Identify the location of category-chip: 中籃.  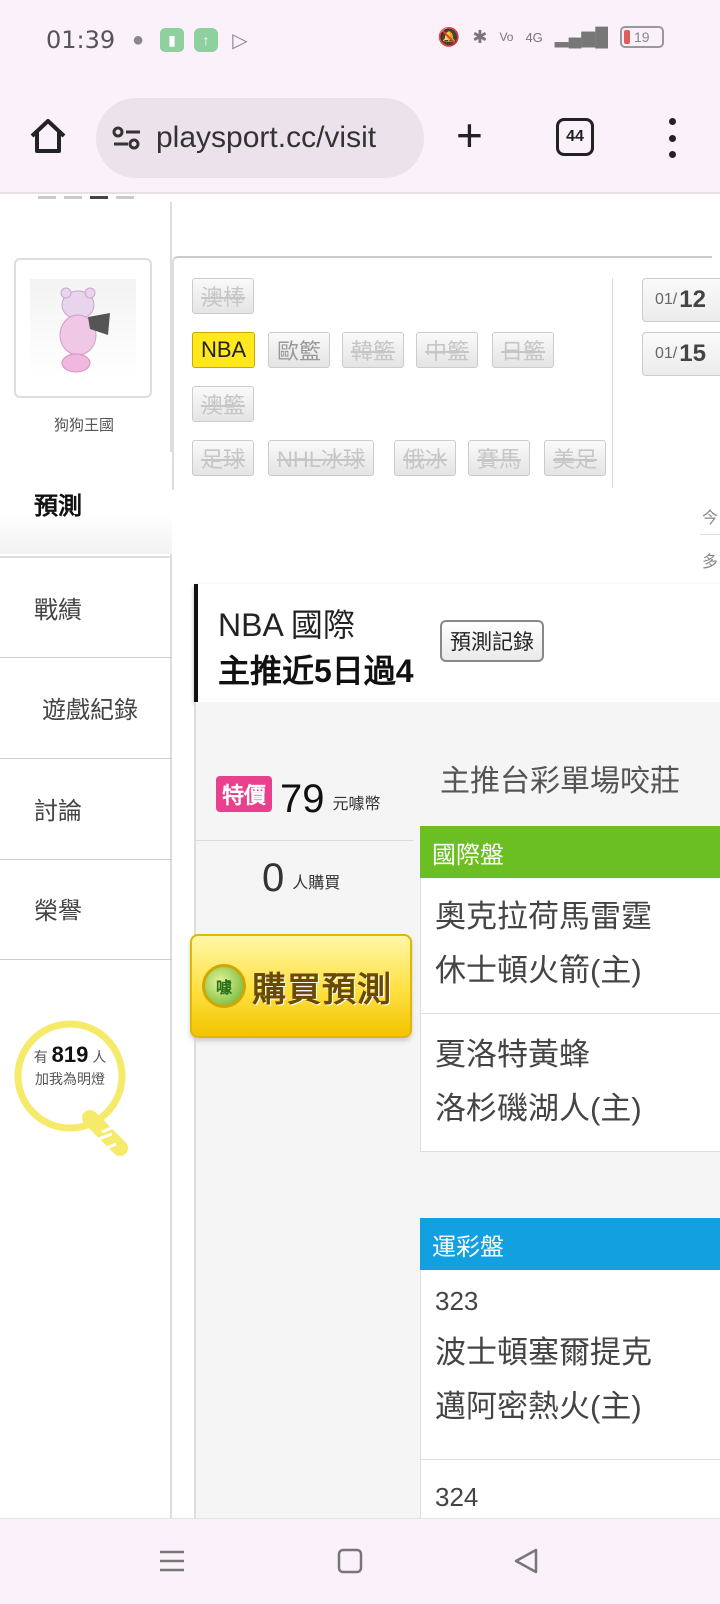
(447, 350).